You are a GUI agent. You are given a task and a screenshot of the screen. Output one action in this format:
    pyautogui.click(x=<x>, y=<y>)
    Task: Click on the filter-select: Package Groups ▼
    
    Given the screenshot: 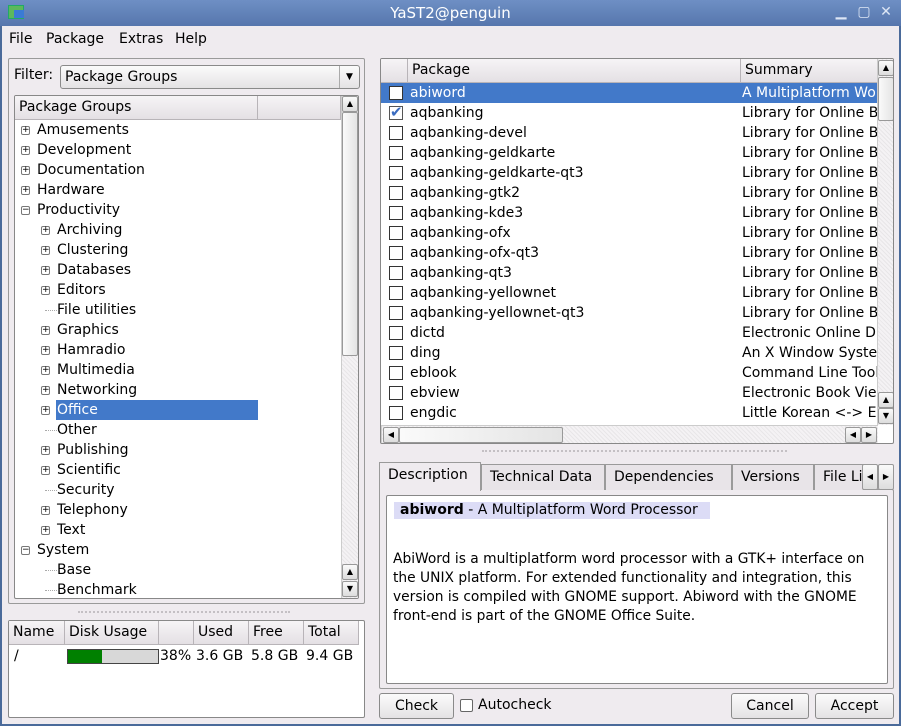 What is the action you would take?
    pyautogui.click(x=210, y=77)
    